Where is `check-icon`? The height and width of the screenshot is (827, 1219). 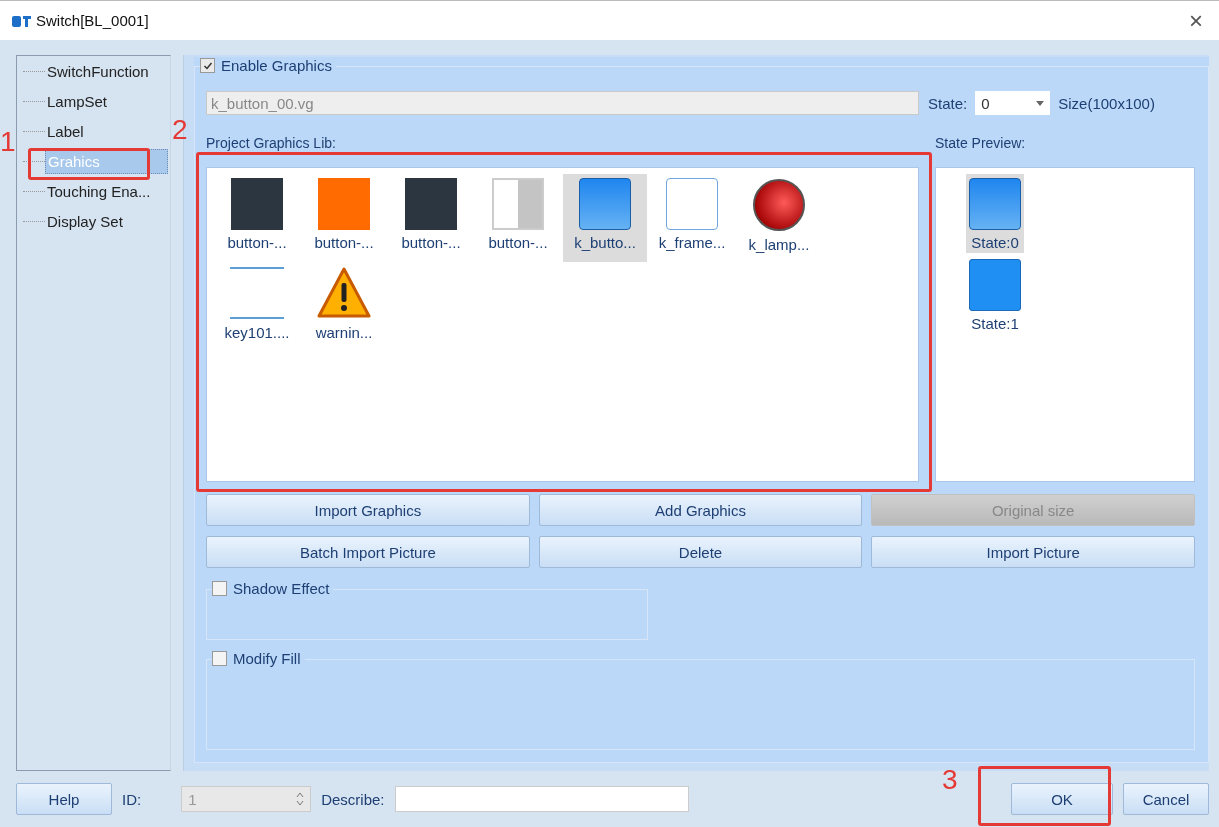
check-icon is located at coordinates (207, 65).